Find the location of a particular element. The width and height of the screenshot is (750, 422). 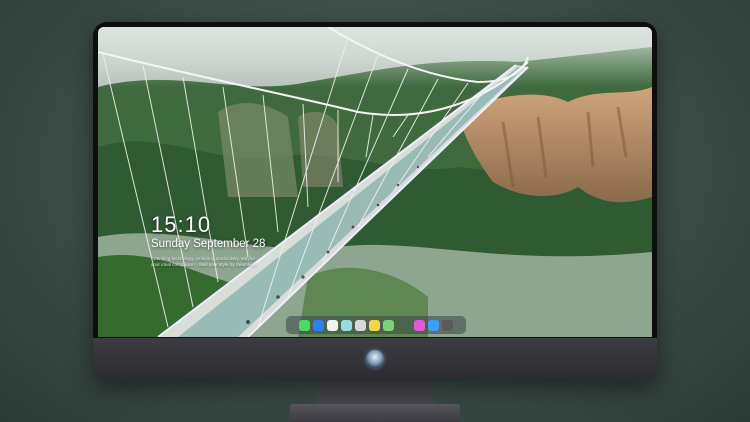

finder-icon is located at coordinates (318, 325).